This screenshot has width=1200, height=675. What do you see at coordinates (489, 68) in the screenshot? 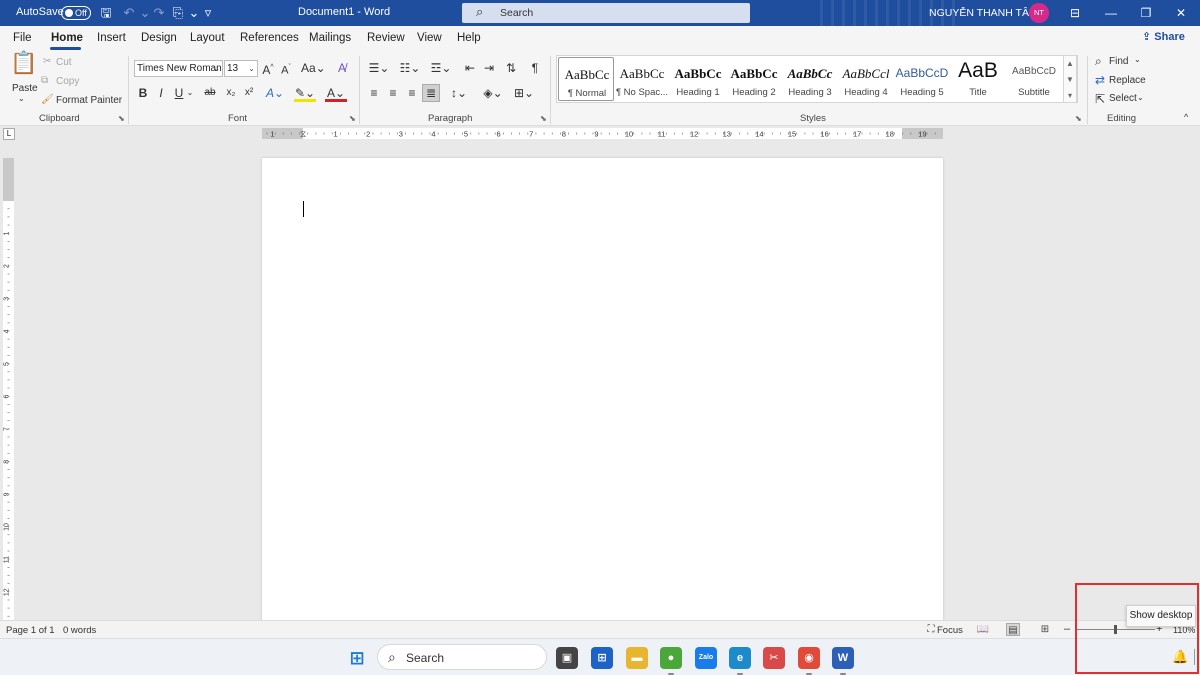
I see `increase-indent-icon: ⇥` at bounding box center [489, 68].